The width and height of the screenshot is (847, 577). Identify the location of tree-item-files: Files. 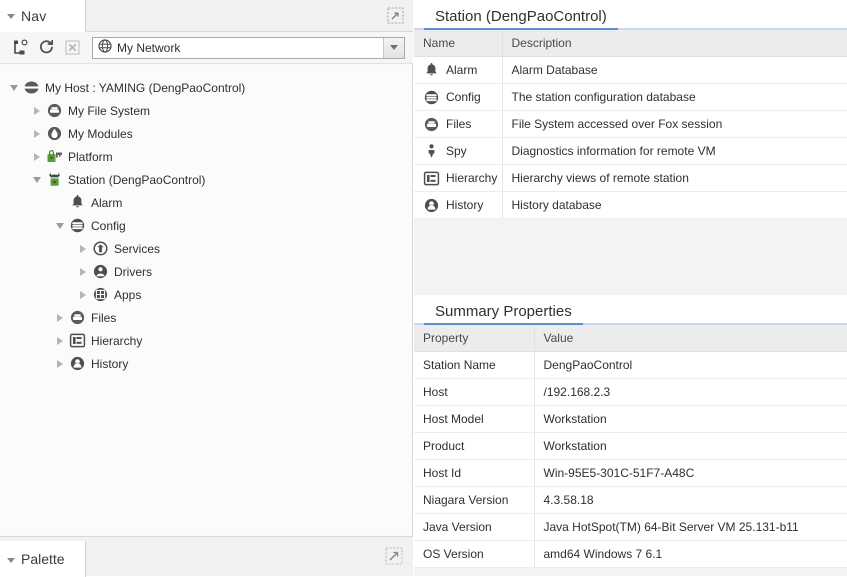
(205, 317).